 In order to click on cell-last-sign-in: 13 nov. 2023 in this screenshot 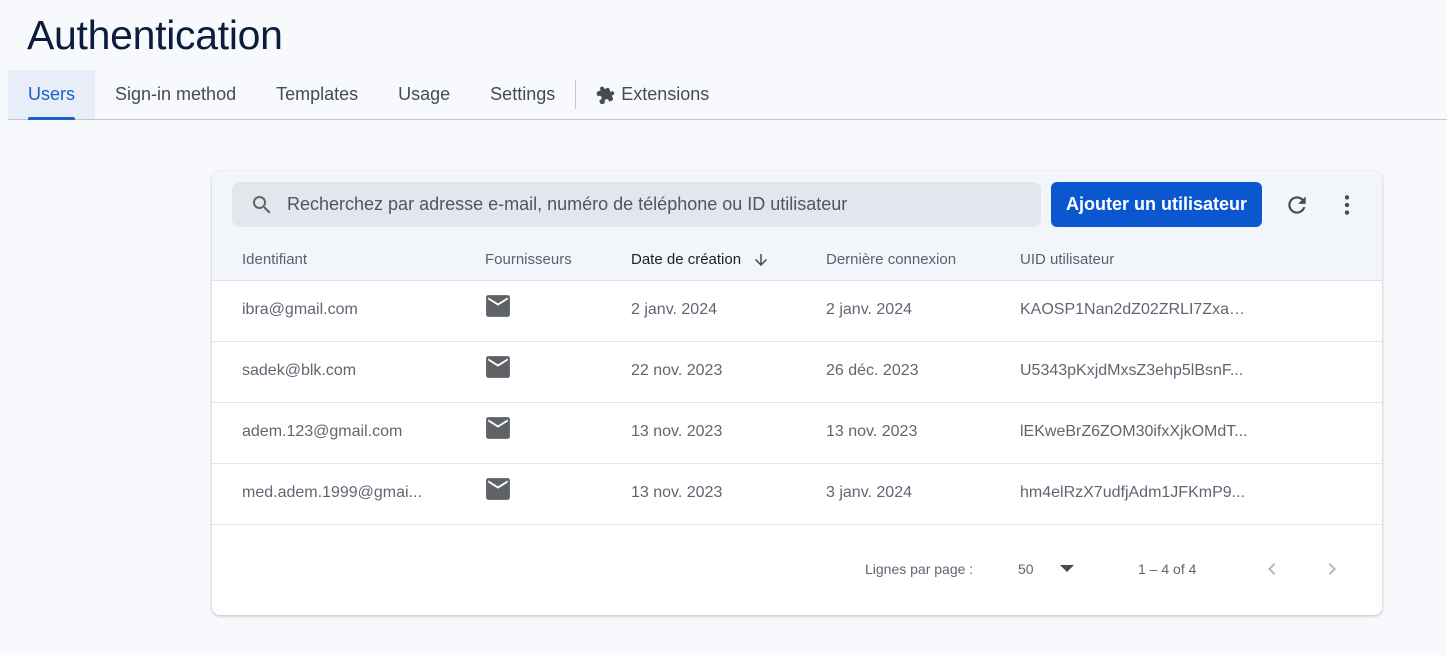, I will do `click(872, 431)`.